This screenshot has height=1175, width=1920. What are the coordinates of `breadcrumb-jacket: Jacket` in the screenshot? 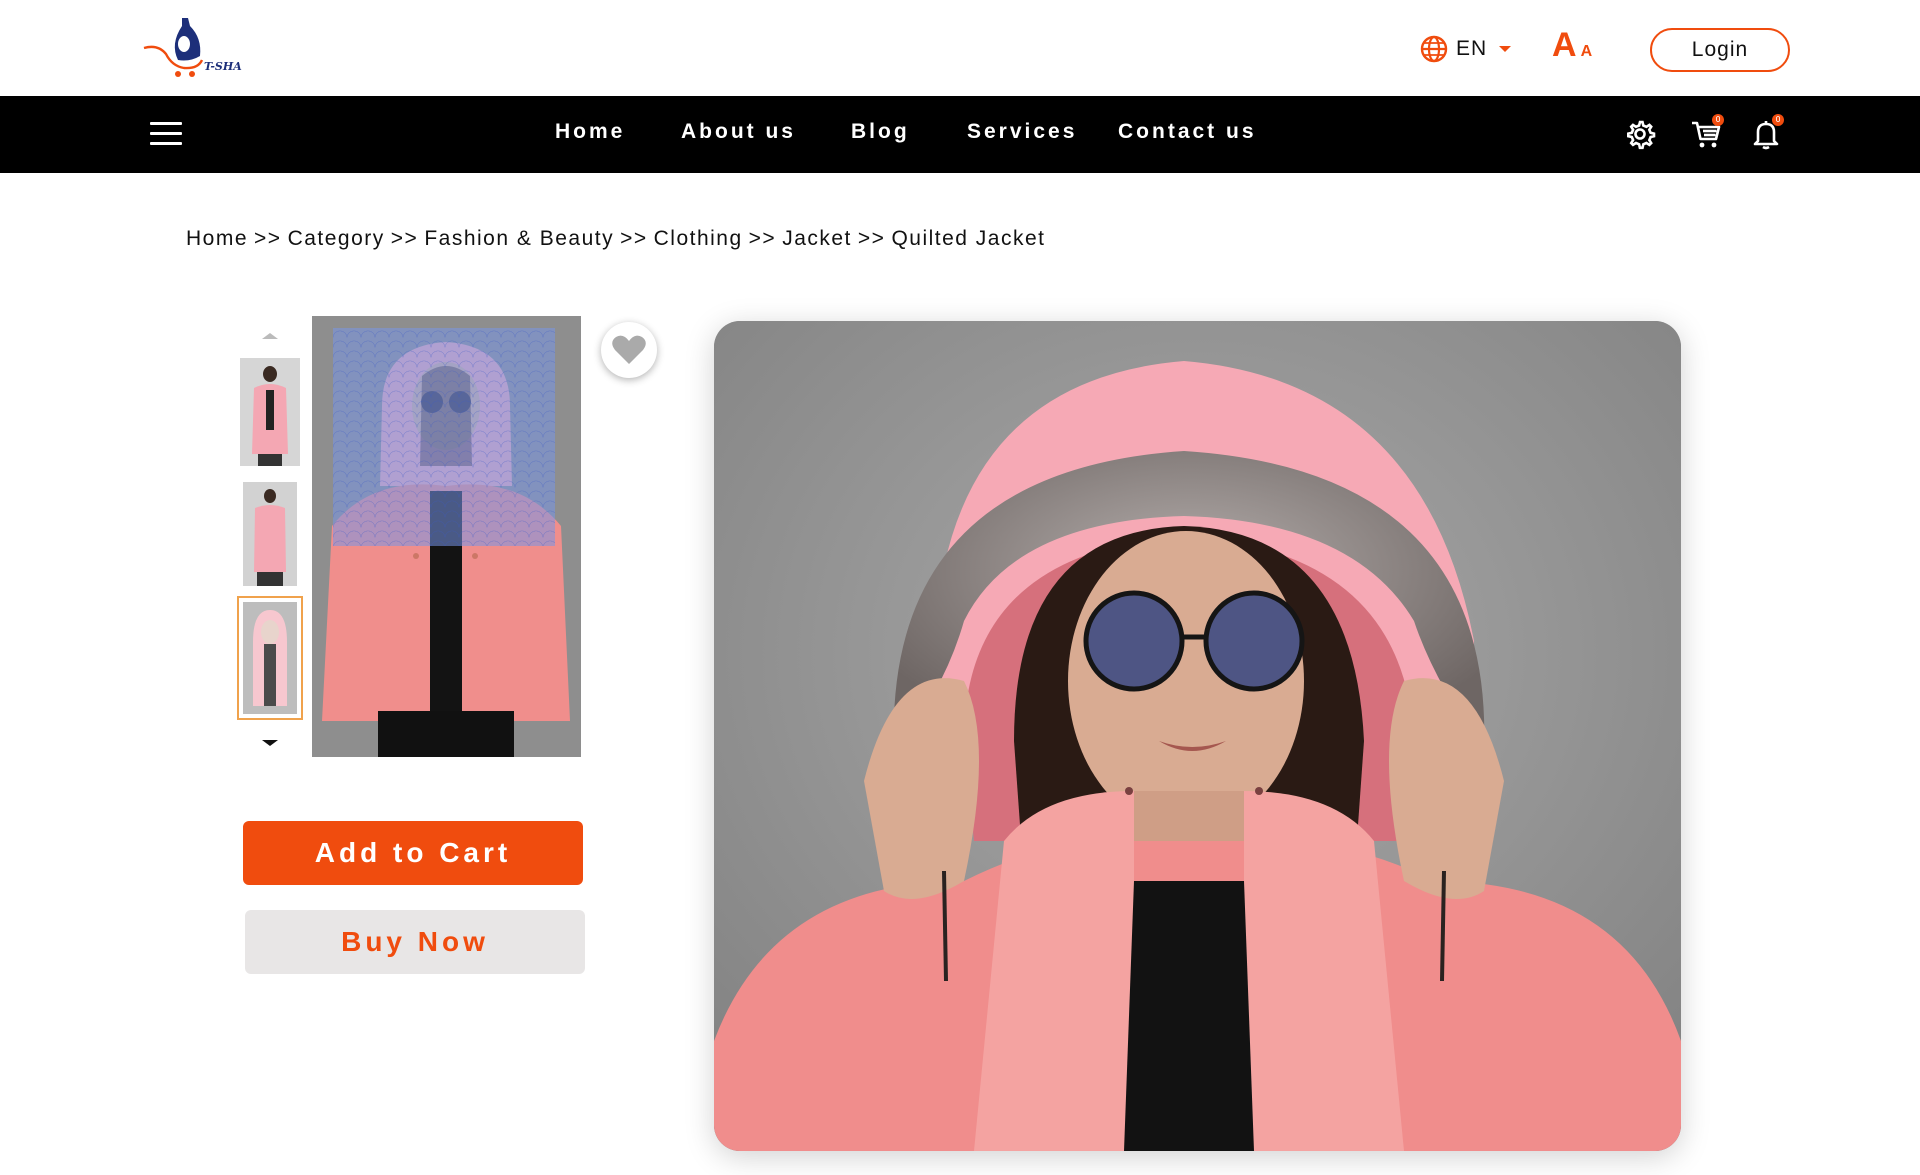 It's located at (817, 238).